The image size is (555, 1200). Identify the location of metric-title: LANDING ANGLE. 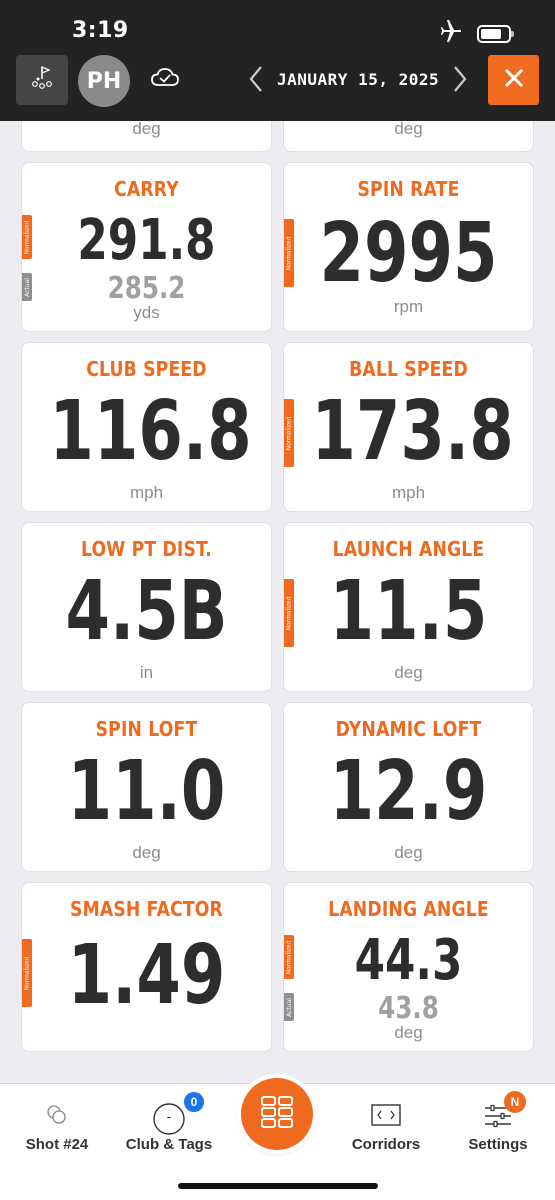
(408, 909).